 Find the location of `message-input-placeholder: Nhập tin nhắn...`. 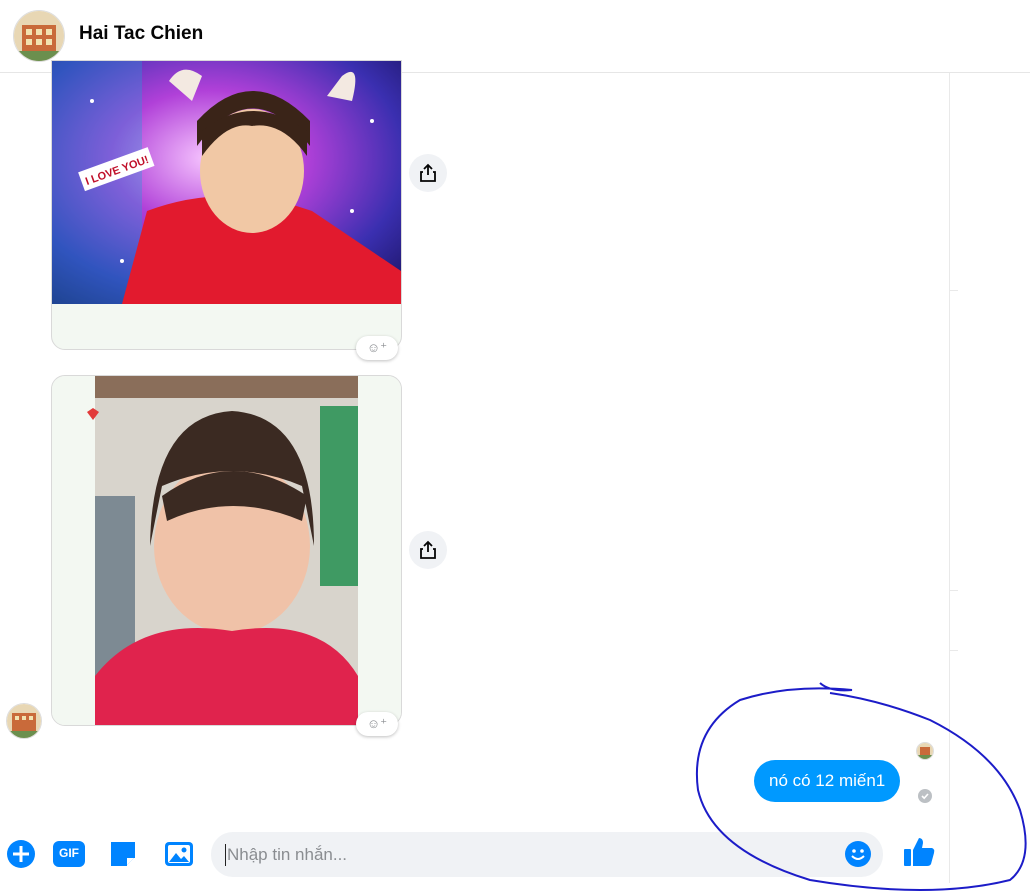

message-input-placeholder: Nhập tin nhắn... is located at coordinates (287, 854).